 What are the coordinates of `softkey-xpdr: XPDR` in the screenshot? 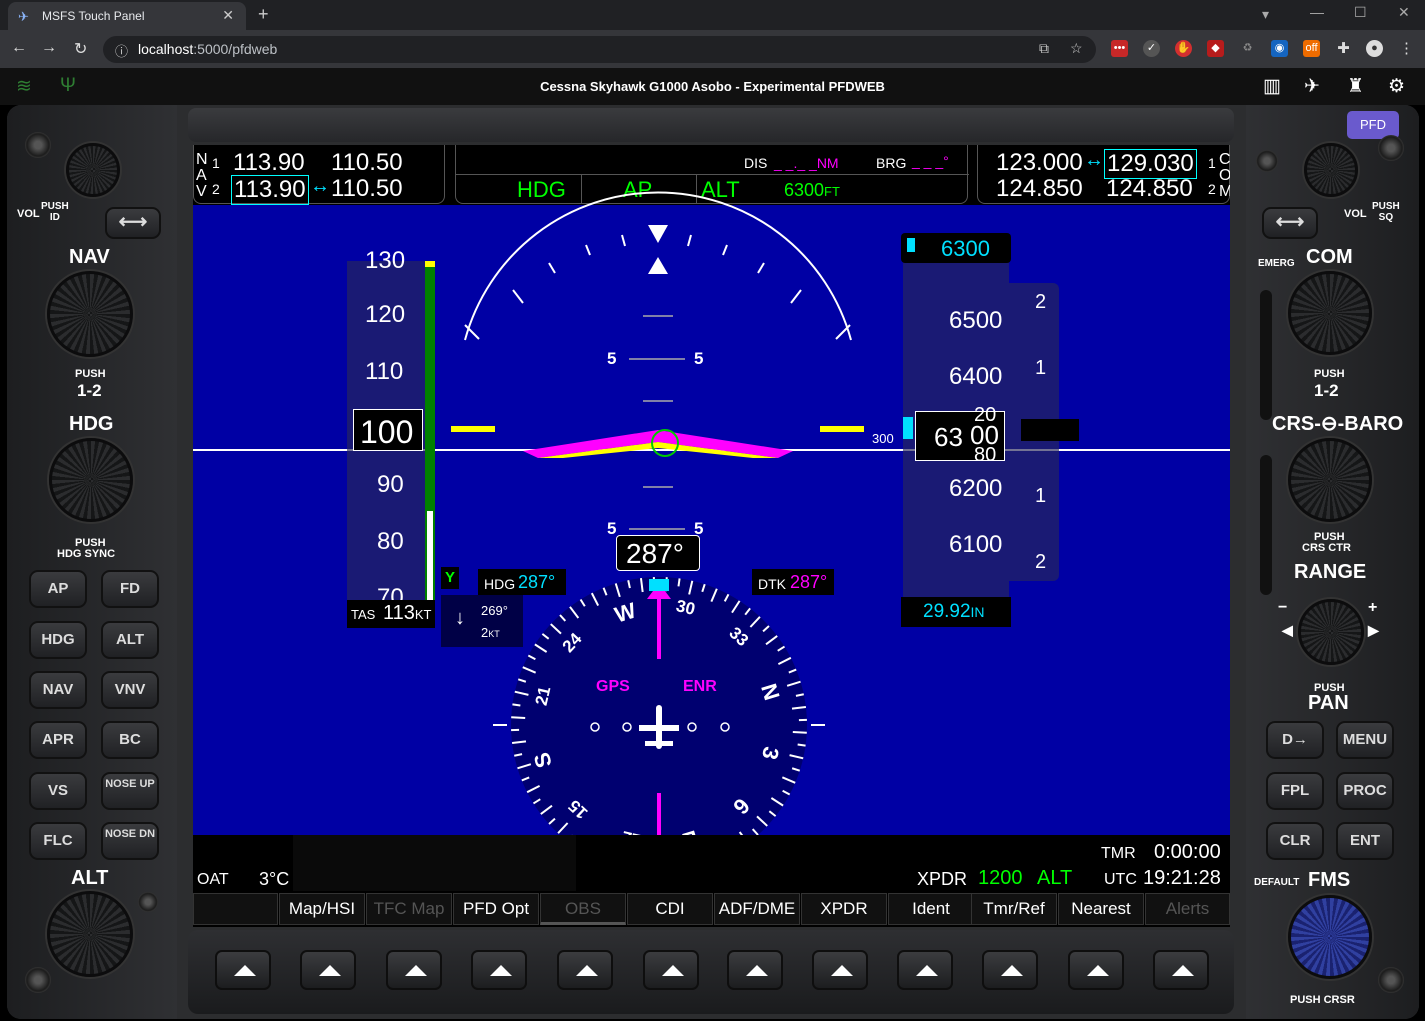 It's located at (844, 909).